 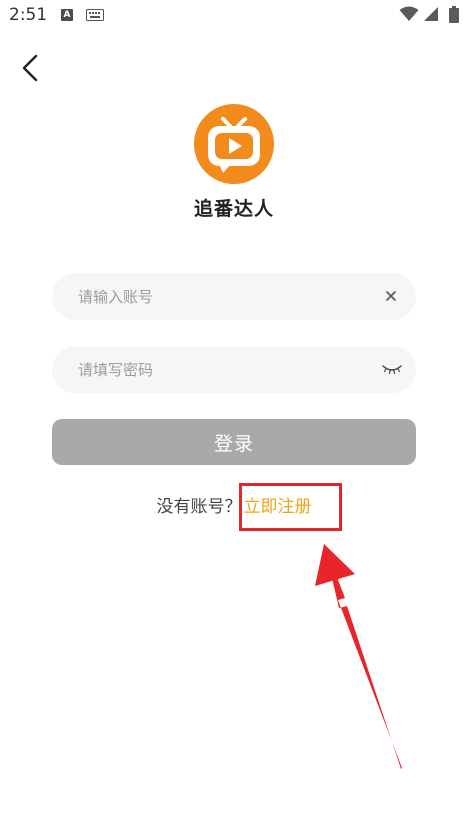 What do you see at coordinates (392, 369) in the screenshot?
I see `eye-closed-icon` at bounding box center [392, 369].